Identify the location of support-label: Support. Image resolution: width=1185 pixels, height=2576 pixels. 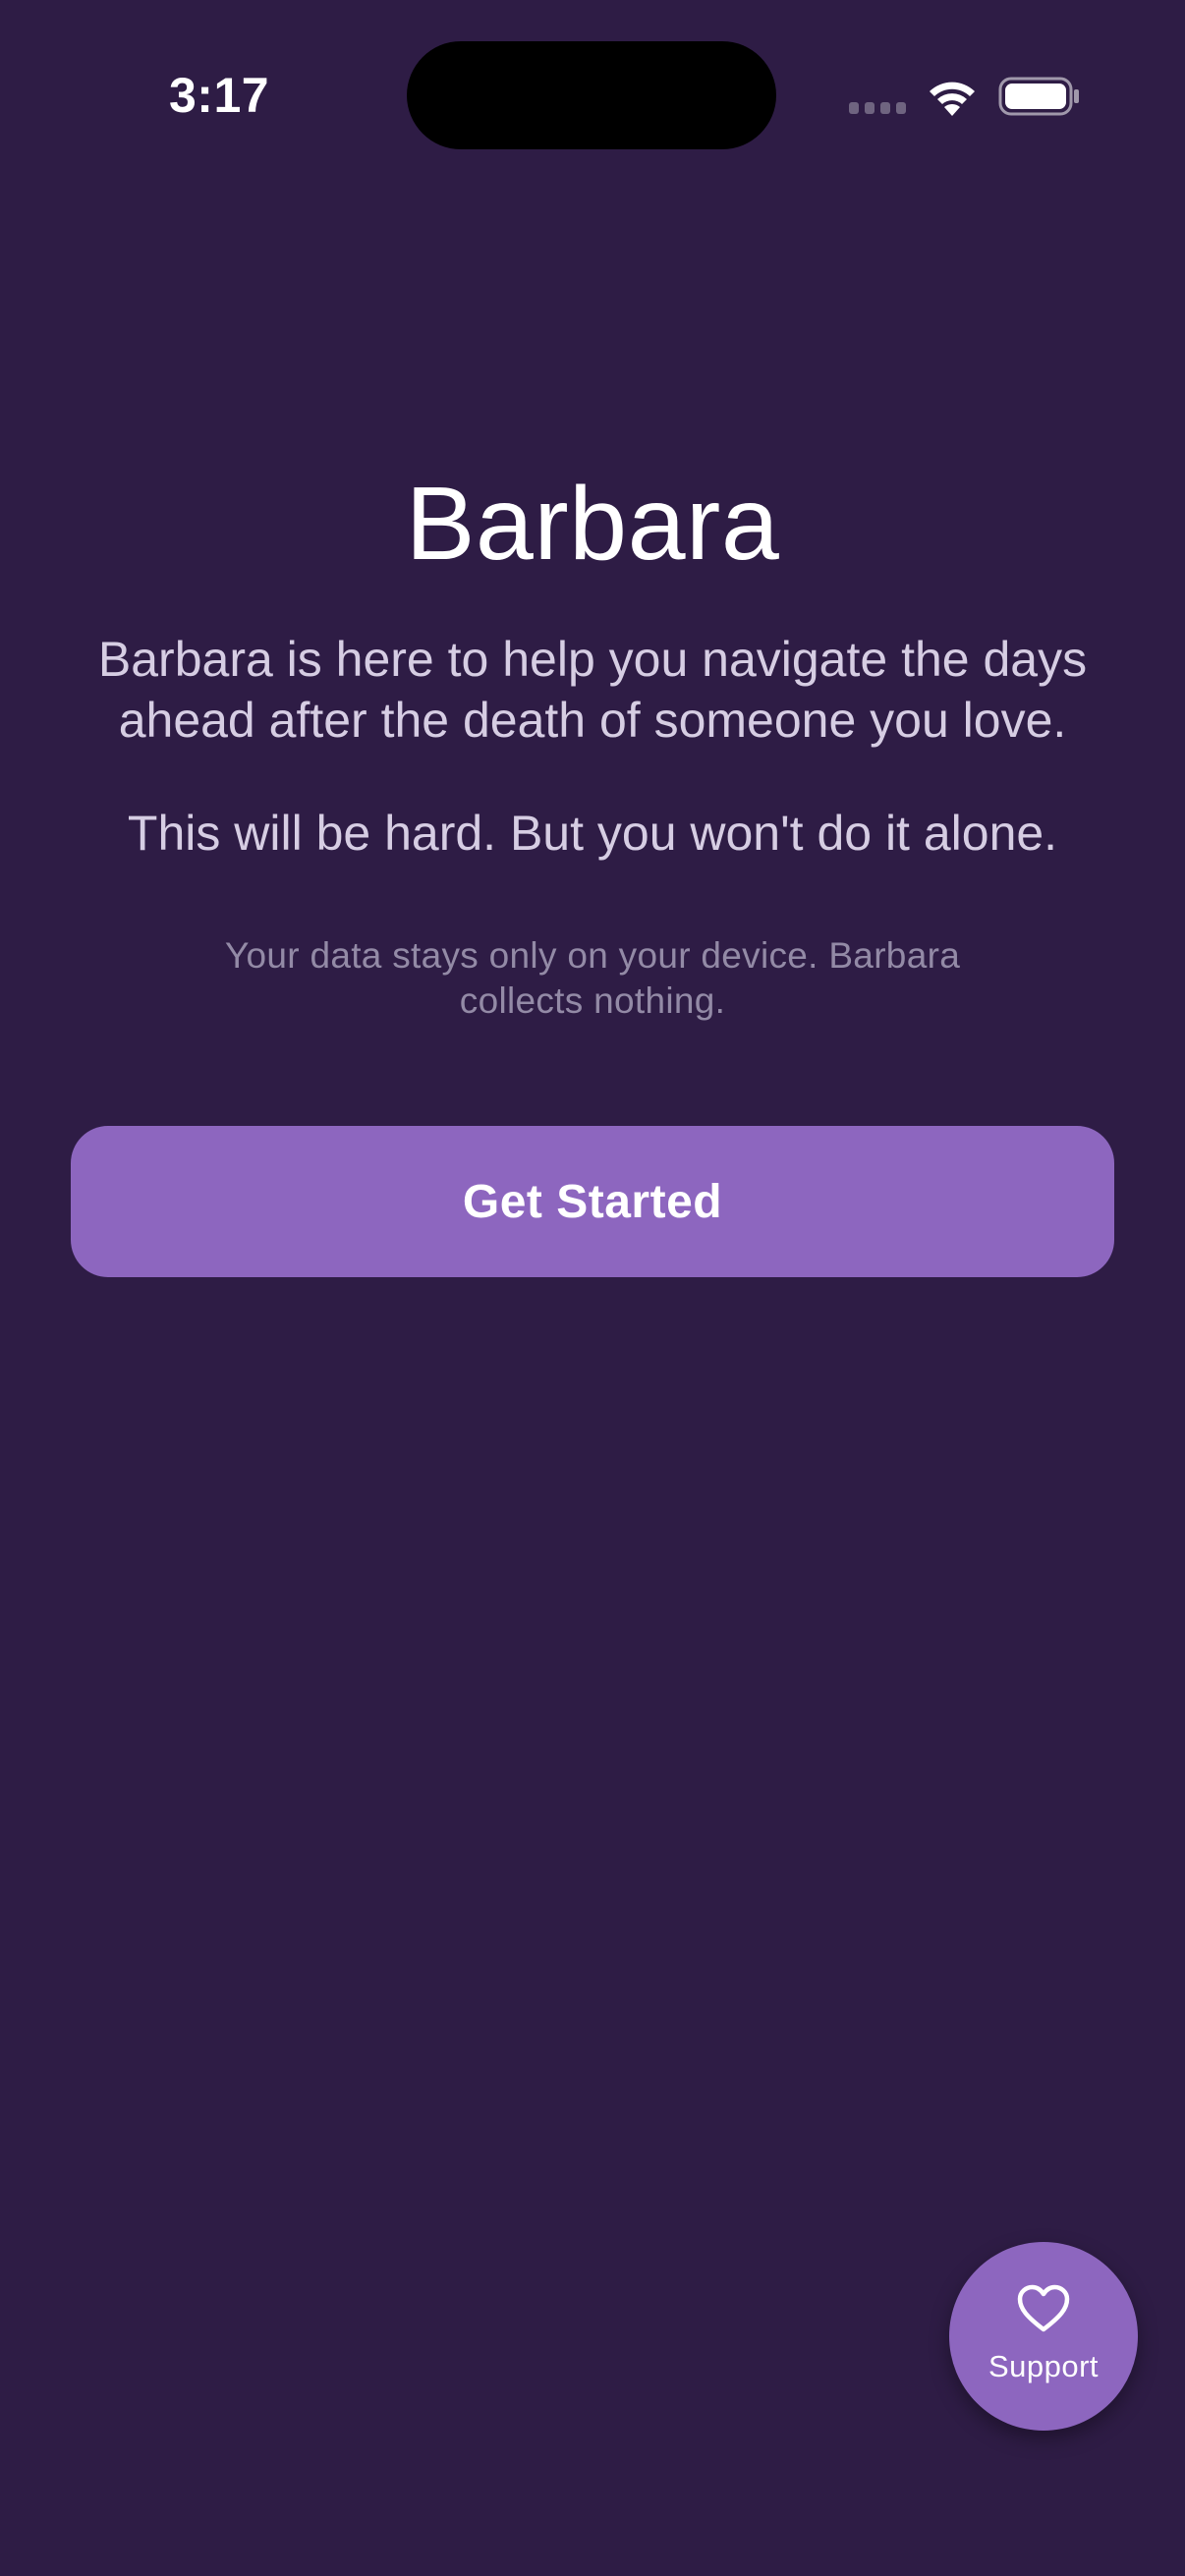
(1044, 2366).